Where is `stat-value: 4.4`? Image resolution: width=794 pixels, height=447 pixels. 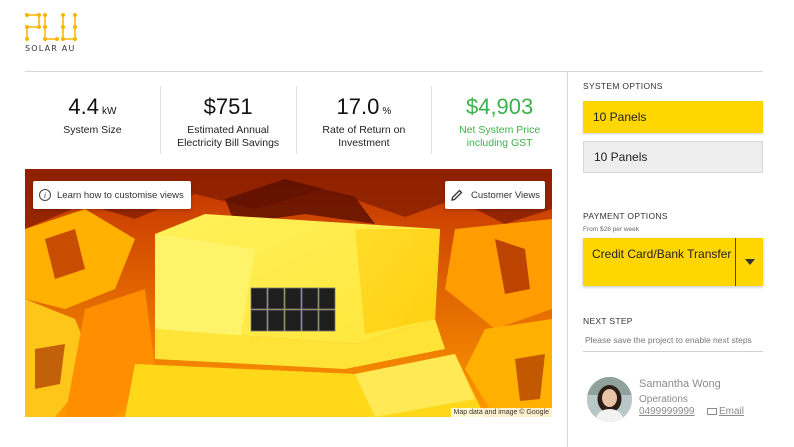
stat-value: 4.4 is located at coordinates (83, 106).